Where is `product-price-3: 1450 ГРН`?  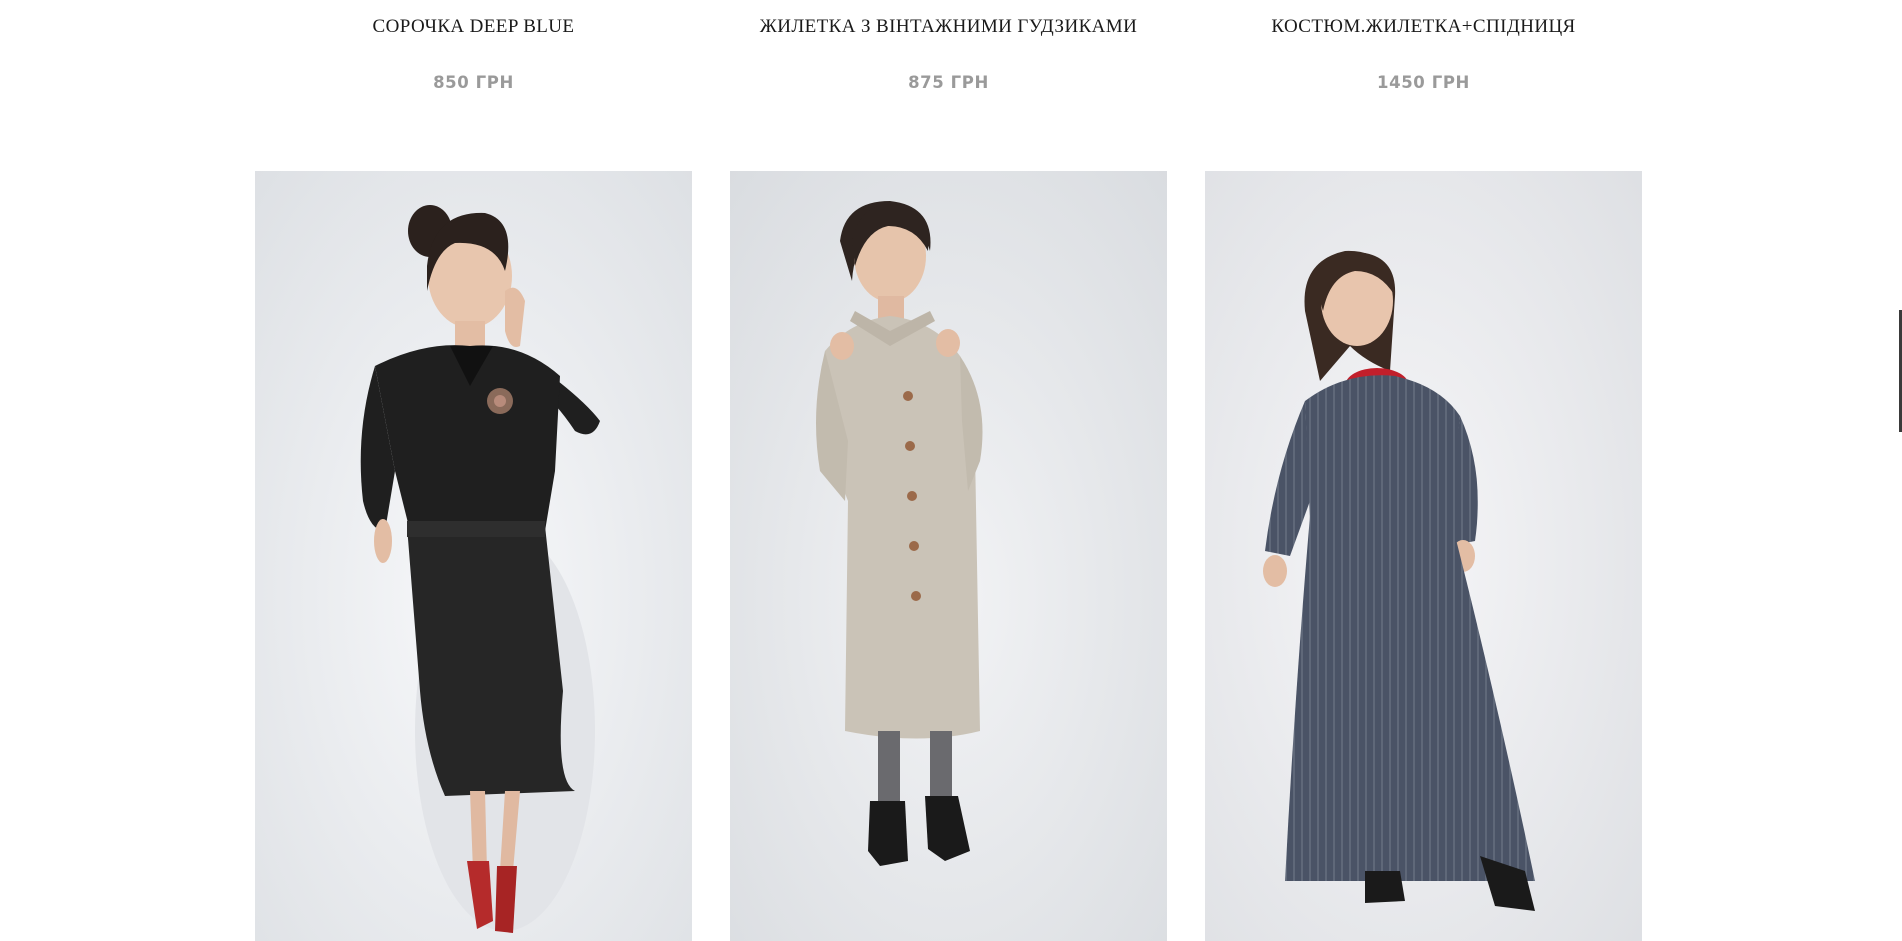
product-price-3: 1450 ГРН is located at coordinates (1423, 82).